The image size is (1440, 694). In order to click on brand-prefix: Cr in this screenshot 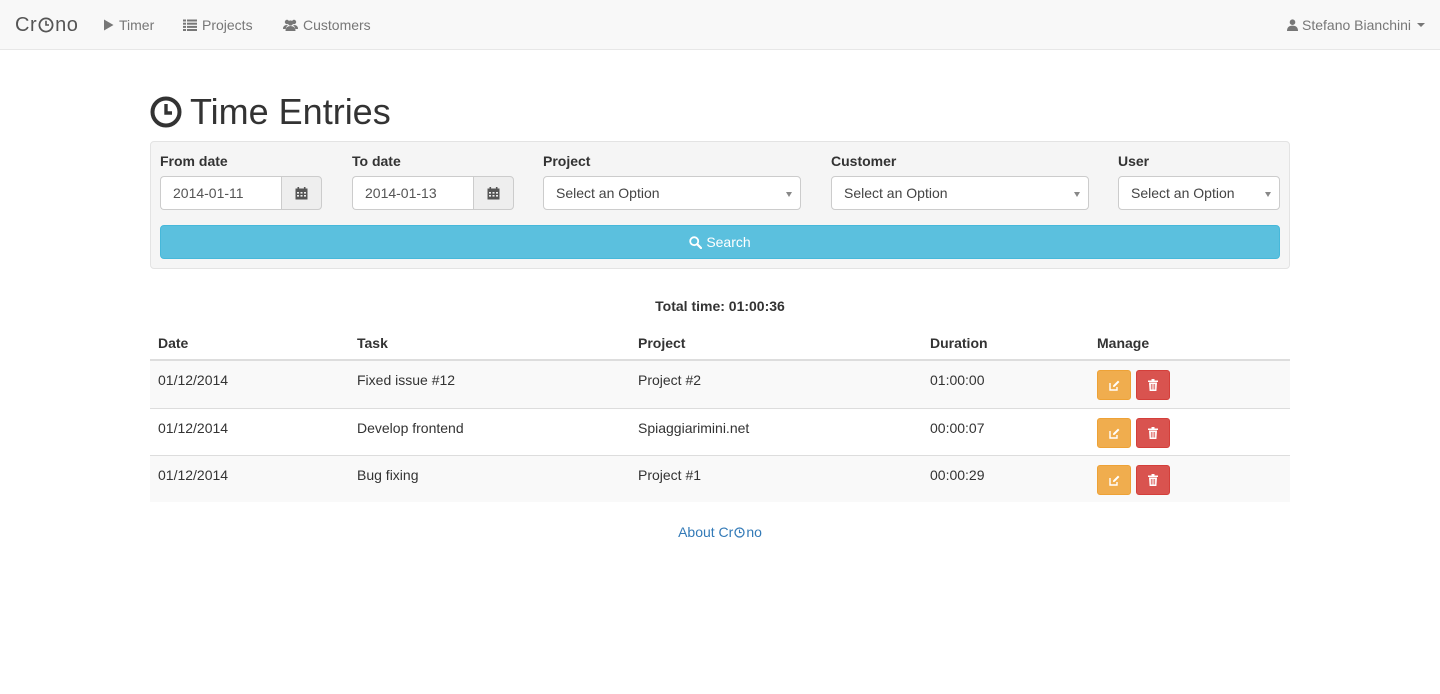, I will do `click(26, 24)`.